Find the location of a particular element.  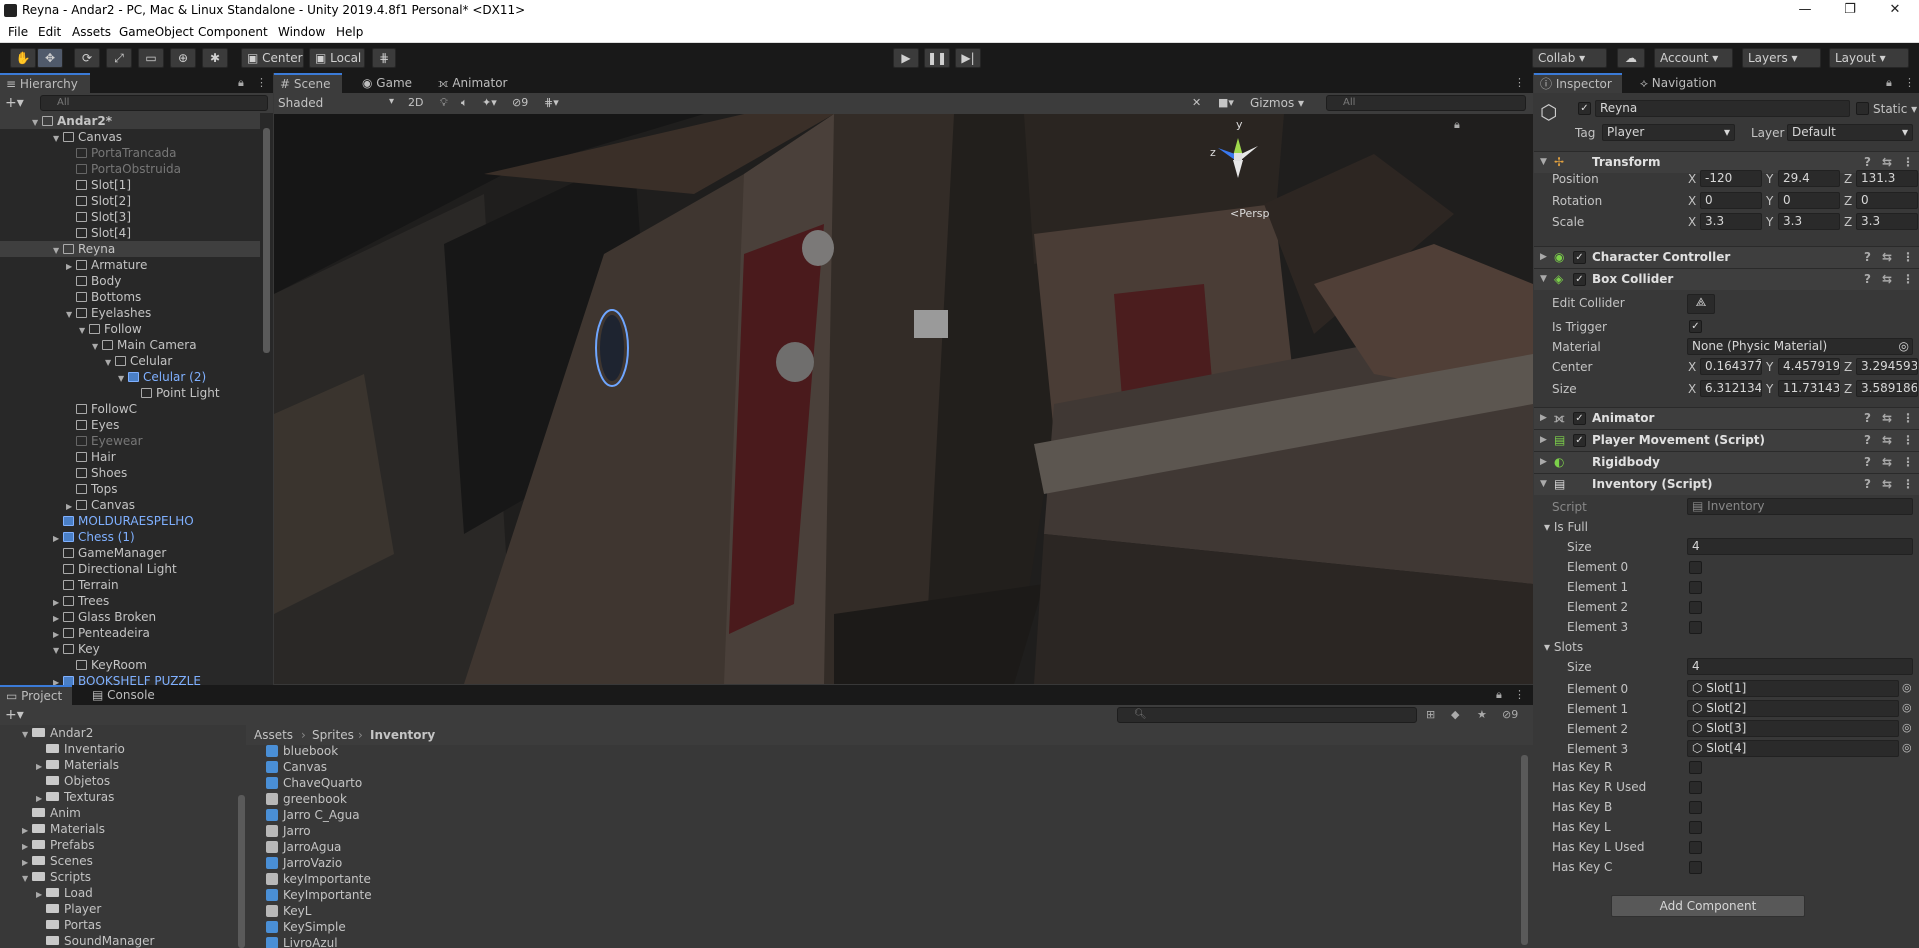

shading-mode-dropdown: Shaded is located at coordinates (300, 103).